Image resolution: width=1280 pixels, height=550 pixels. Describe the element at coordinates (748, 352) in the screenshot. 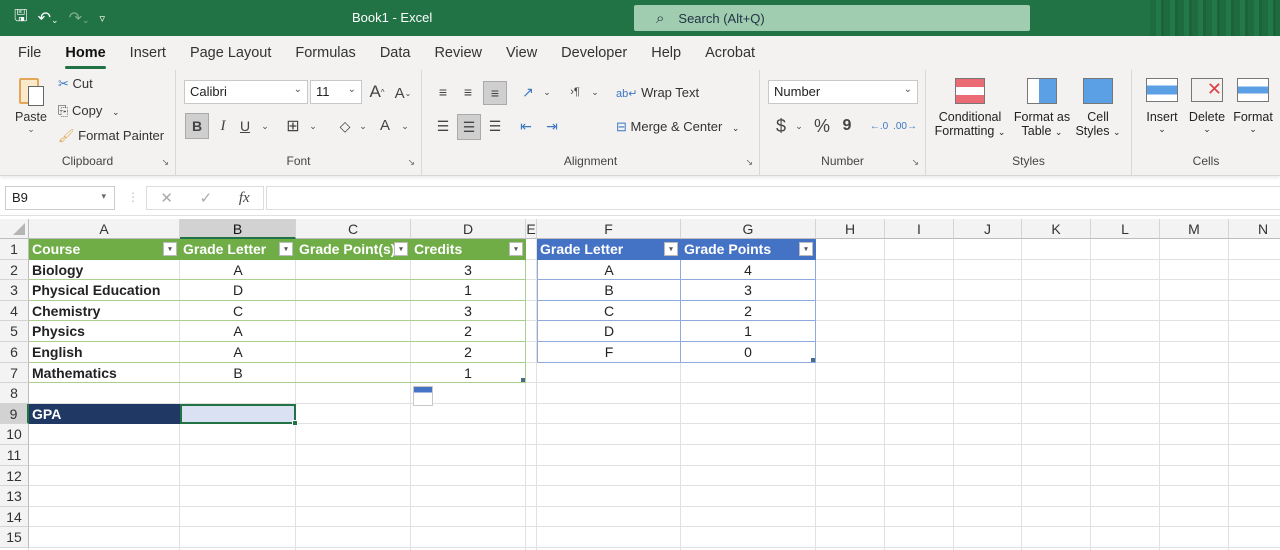

I see `table2-cell: 0` at that location.